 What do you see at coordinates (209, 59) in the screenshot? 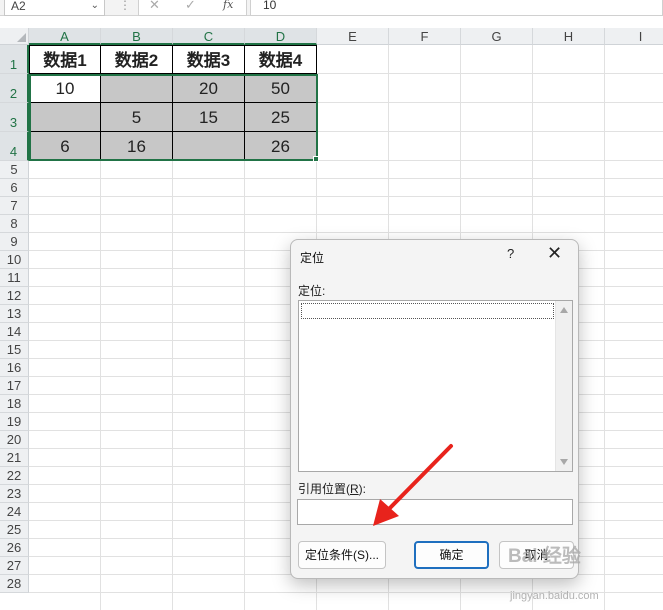
I see `table-header-cell: 数据3` at bounding box center [209, 59].